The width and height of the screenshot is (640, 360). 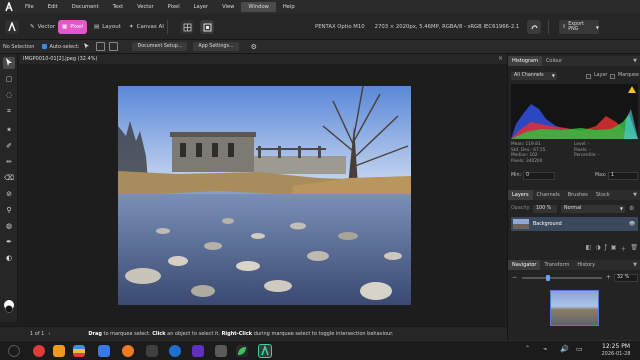 What do you see at coordinates (582, 351) in the screenshot?
I see `battery-icon: ▭` at bounding box center [582, 351].